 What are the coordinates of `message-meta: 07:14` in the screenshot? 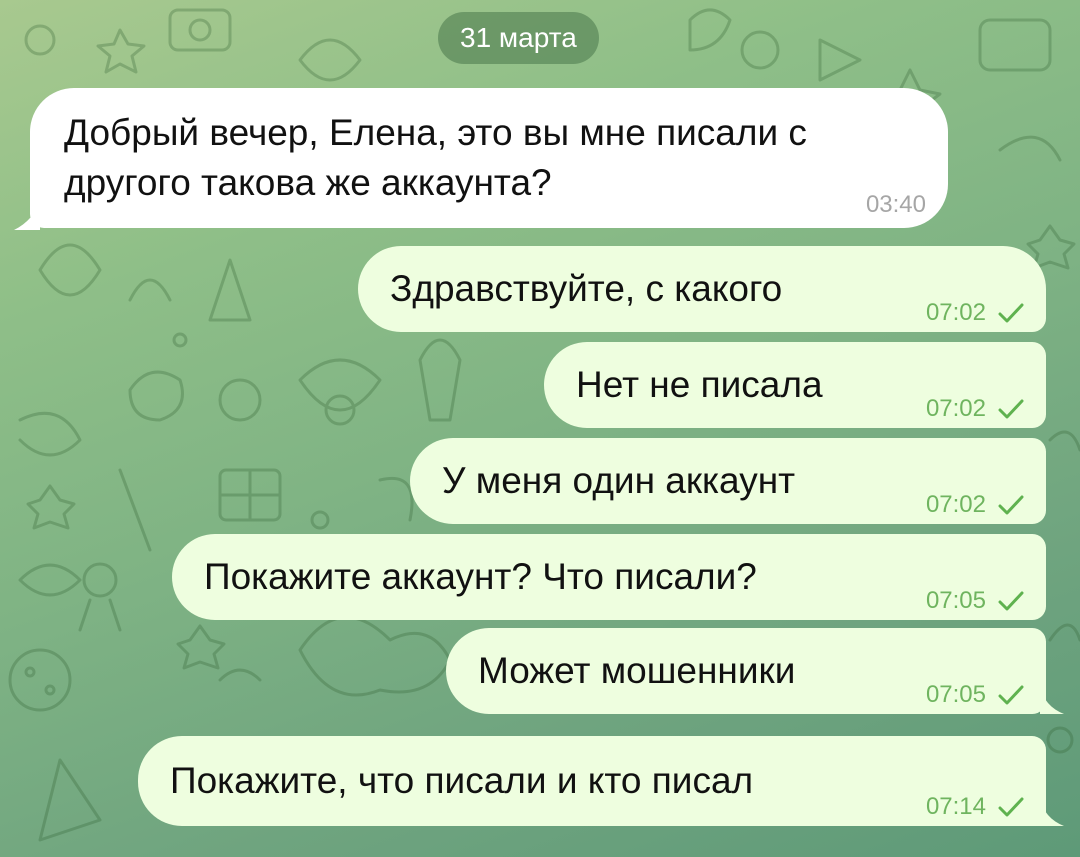 It's located at (975, 807).